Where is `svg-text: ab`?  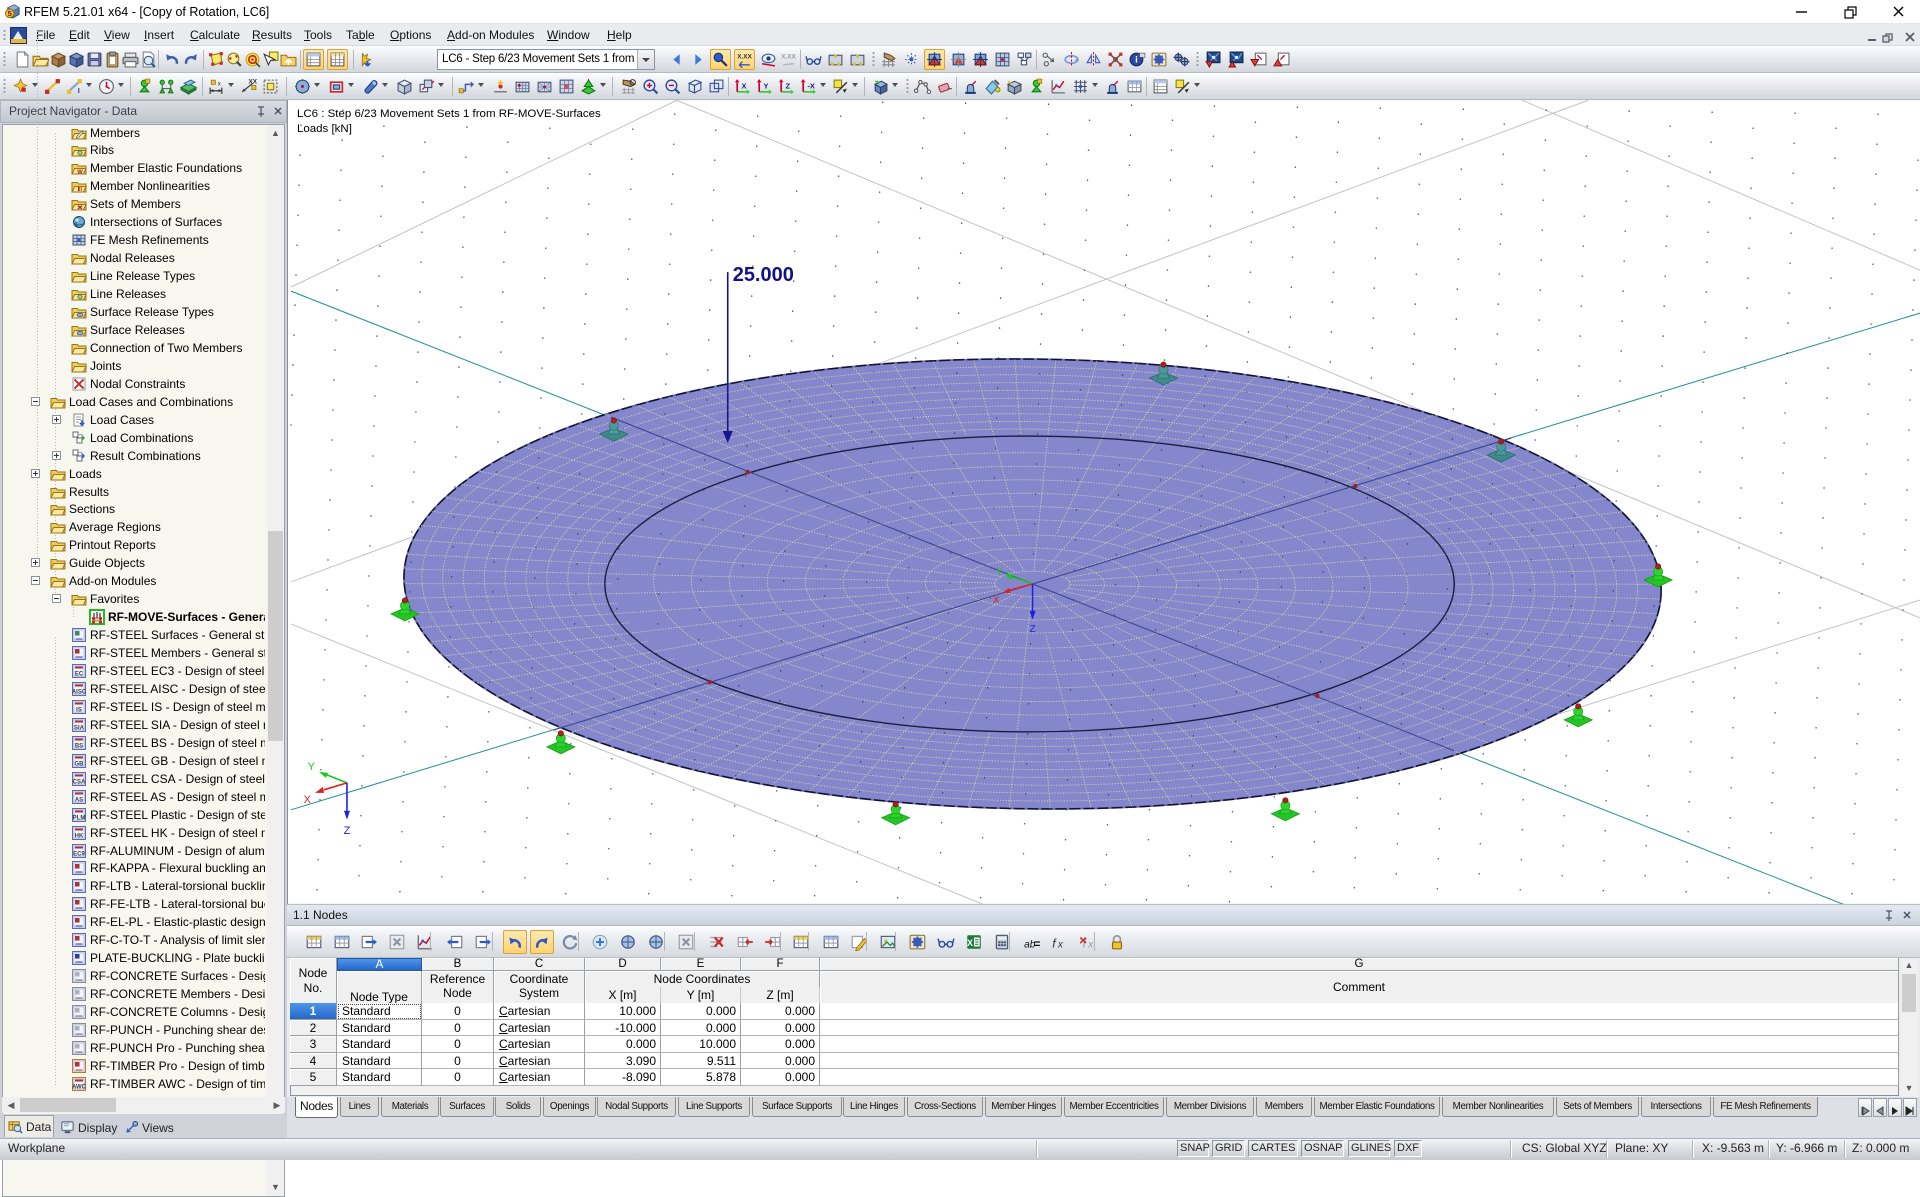
svg-text: ab is located at coordinates (1030, 945).